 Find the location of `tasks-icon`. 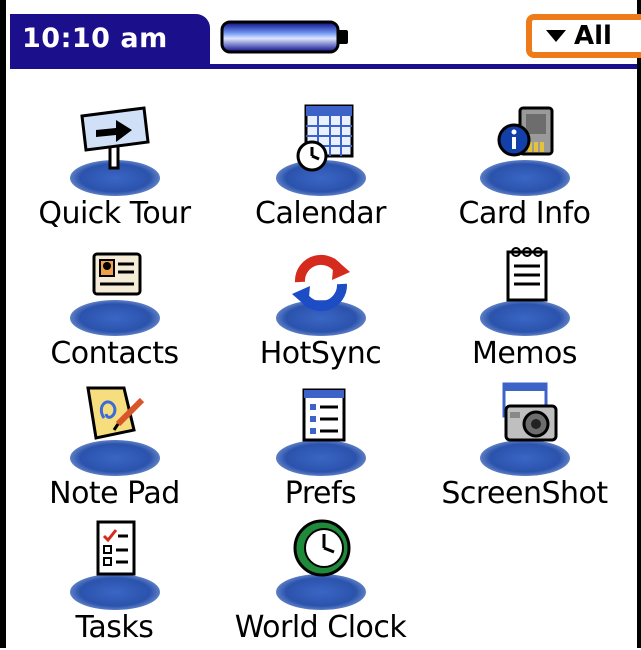

tasks-icon is located at coordinates (116, 548).